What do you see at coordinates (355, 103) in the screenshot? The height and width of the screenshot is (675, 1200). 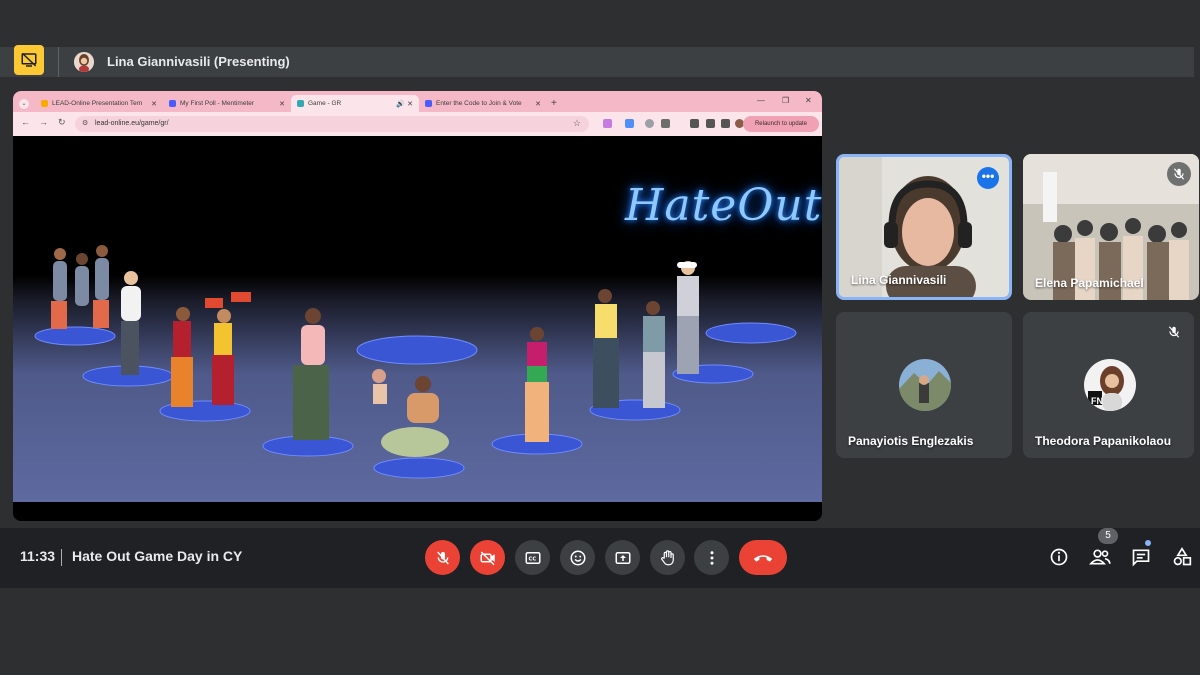 I see `browser-tab-active: Game - GR 🔊 ✕` at bounding box center [355, 103].